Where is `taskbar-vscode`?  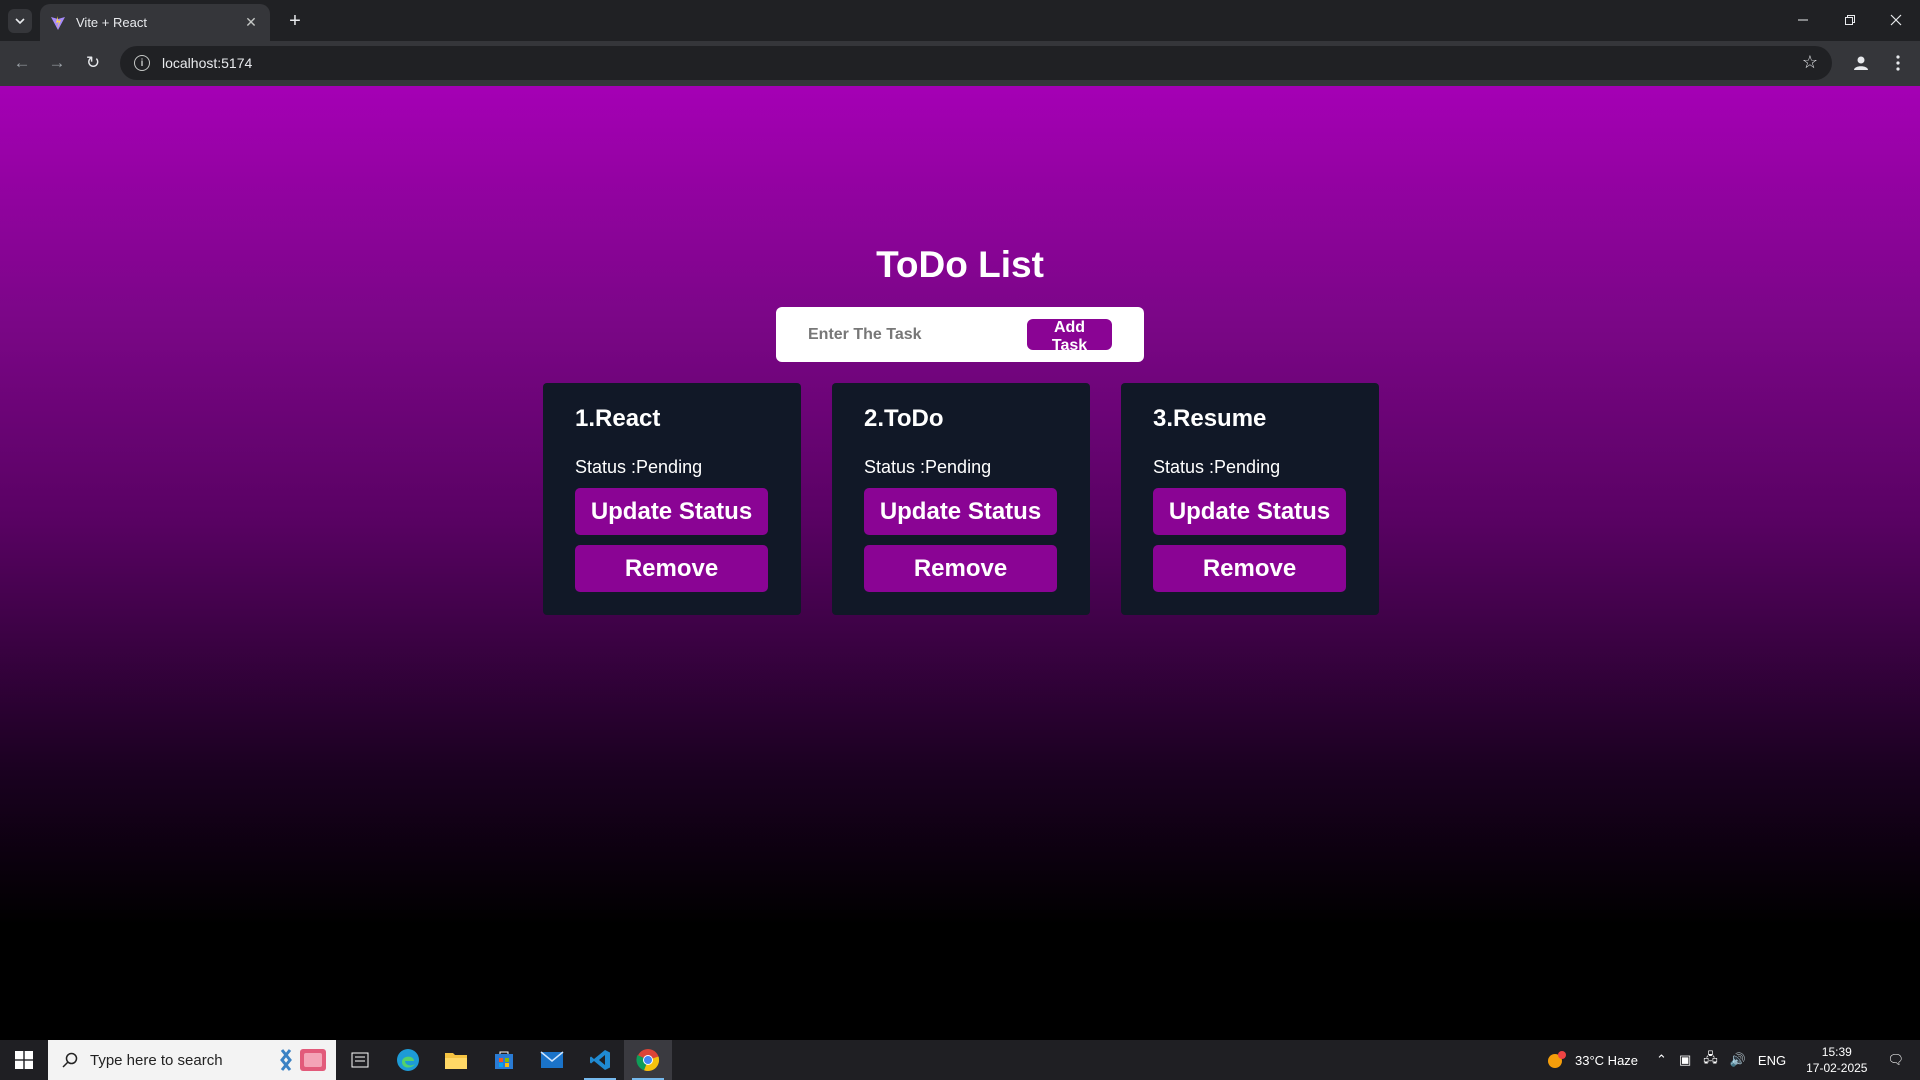 taskbar-vscode is located at coordinates (600, 1060).